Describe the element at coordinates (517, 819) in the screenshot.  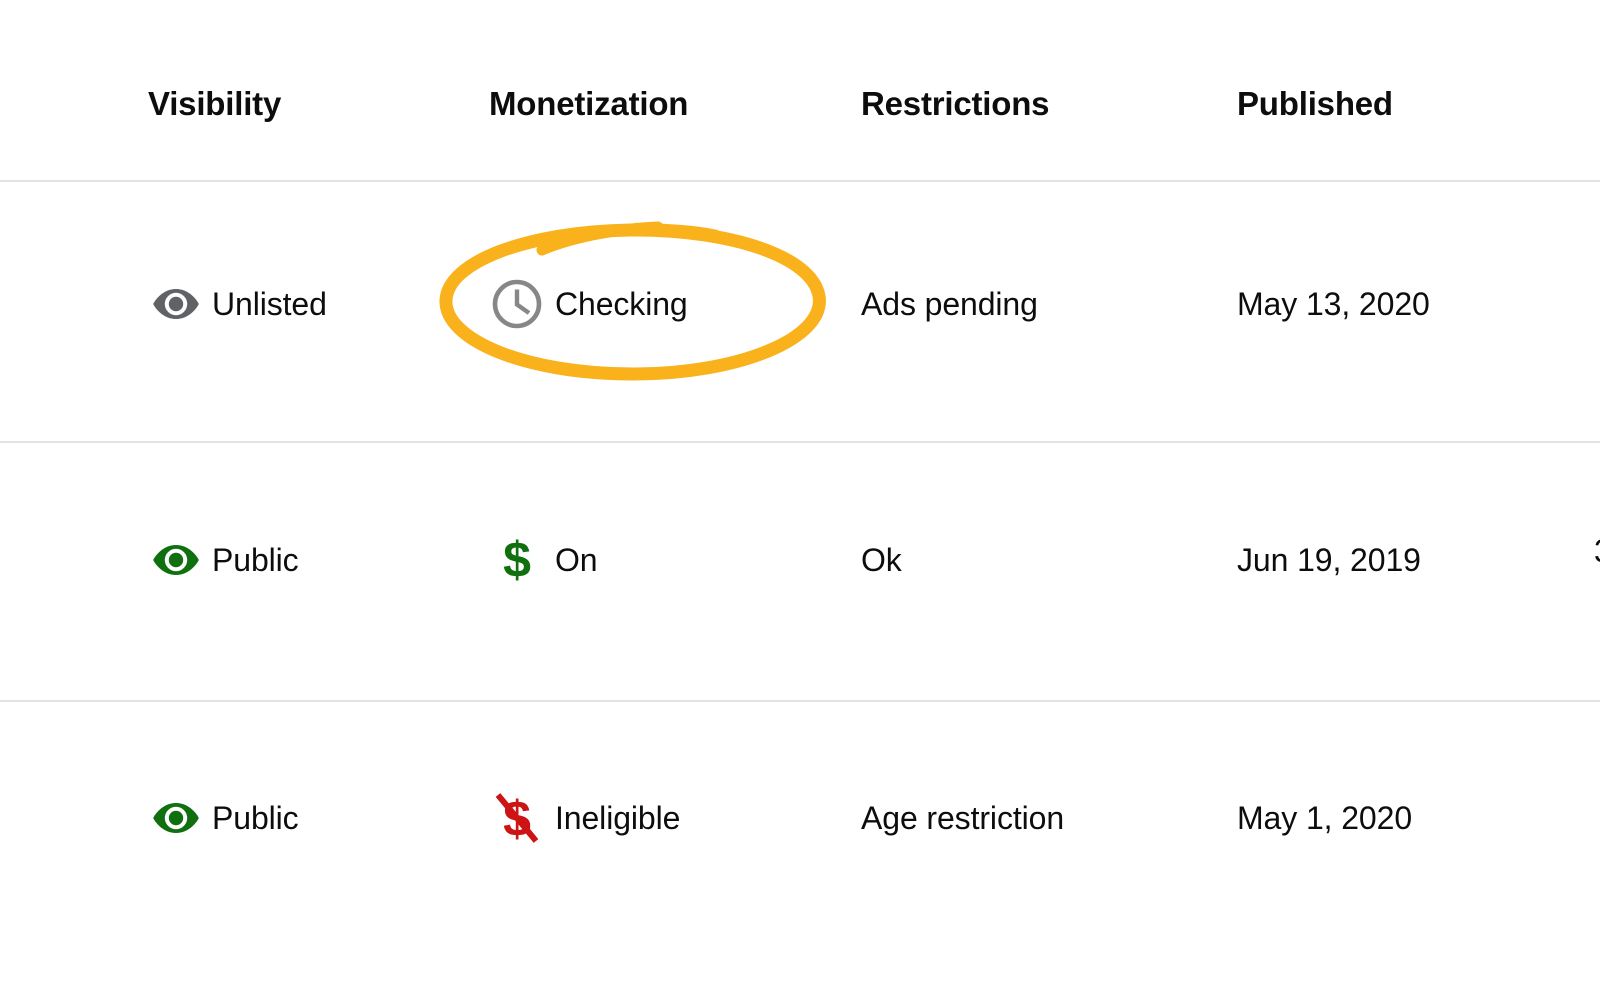
I see `dollar-sign-slashed-icon: $` at that location.